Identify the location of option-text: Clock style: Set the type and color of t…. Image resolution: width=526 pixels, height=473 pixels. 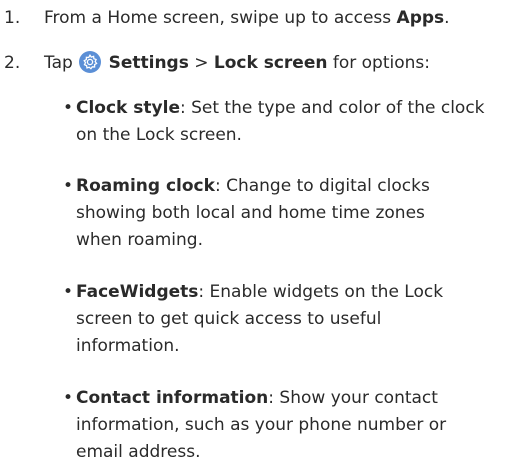
(280, 121).